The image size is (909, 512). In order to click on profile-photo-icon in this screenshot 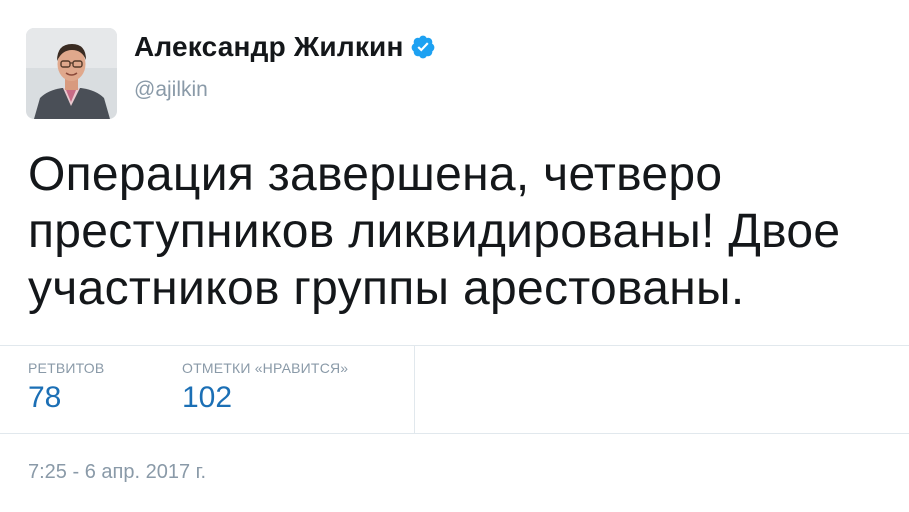, I will do `click(71, 73)`.